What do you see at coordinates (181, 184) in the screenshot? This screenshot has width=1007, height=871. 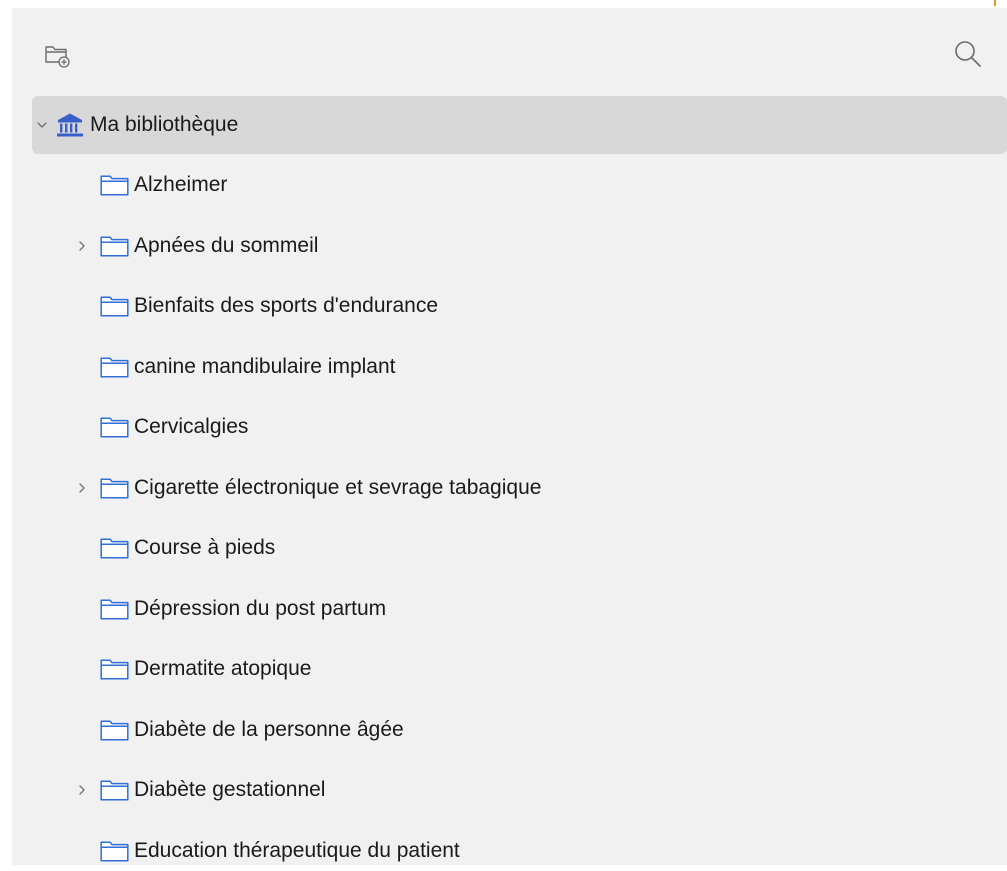 I see `collection-label: Alzheimer` at bounding box center [181, 184].